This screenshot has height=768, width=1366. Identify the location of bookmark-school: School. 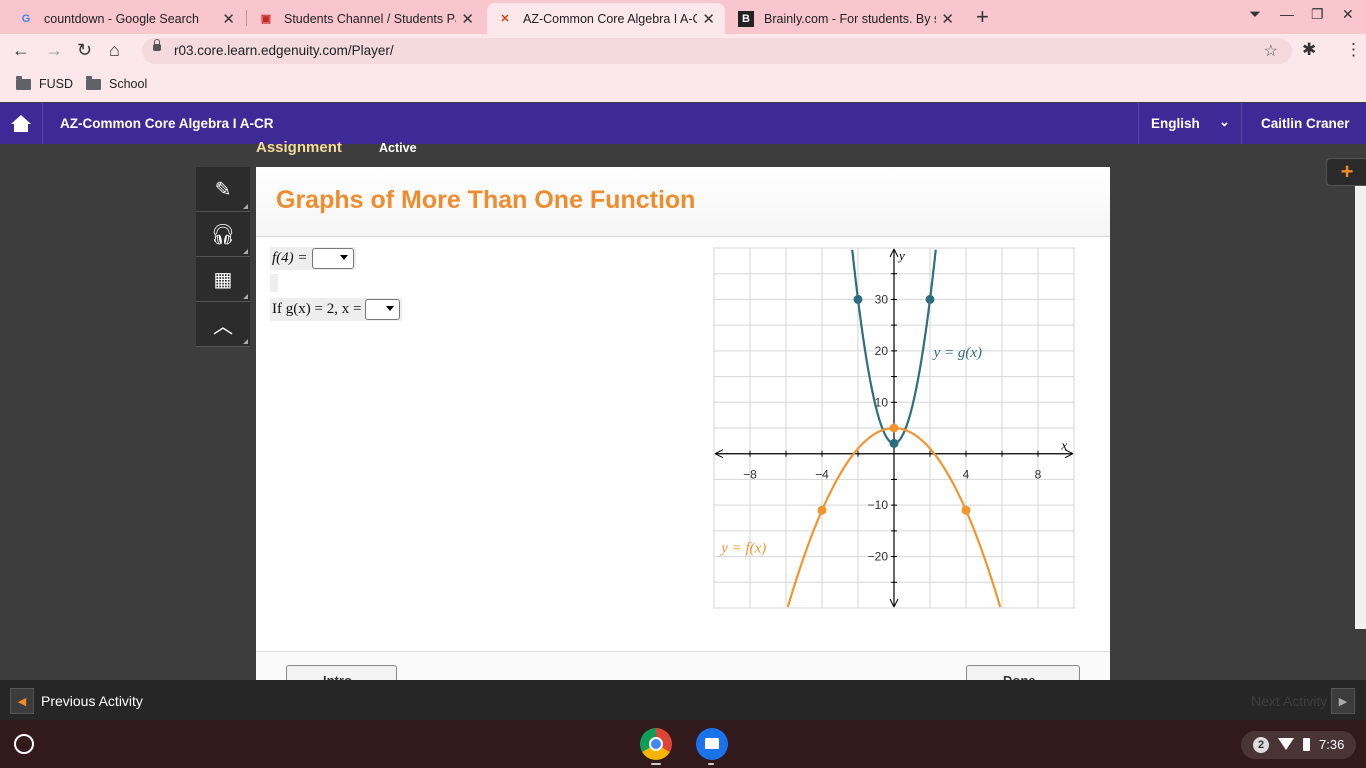
(117, 83).